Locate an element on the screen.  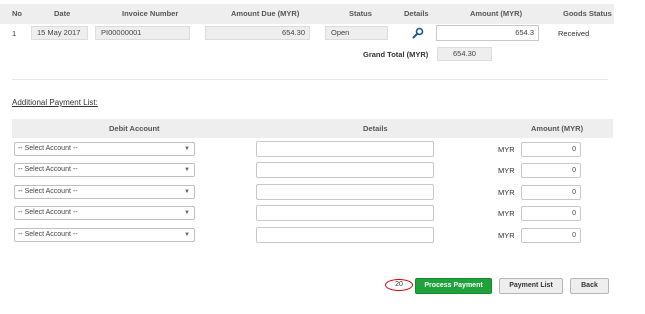
col-goods-status: Goods Status is located at coordinates (587, 13).